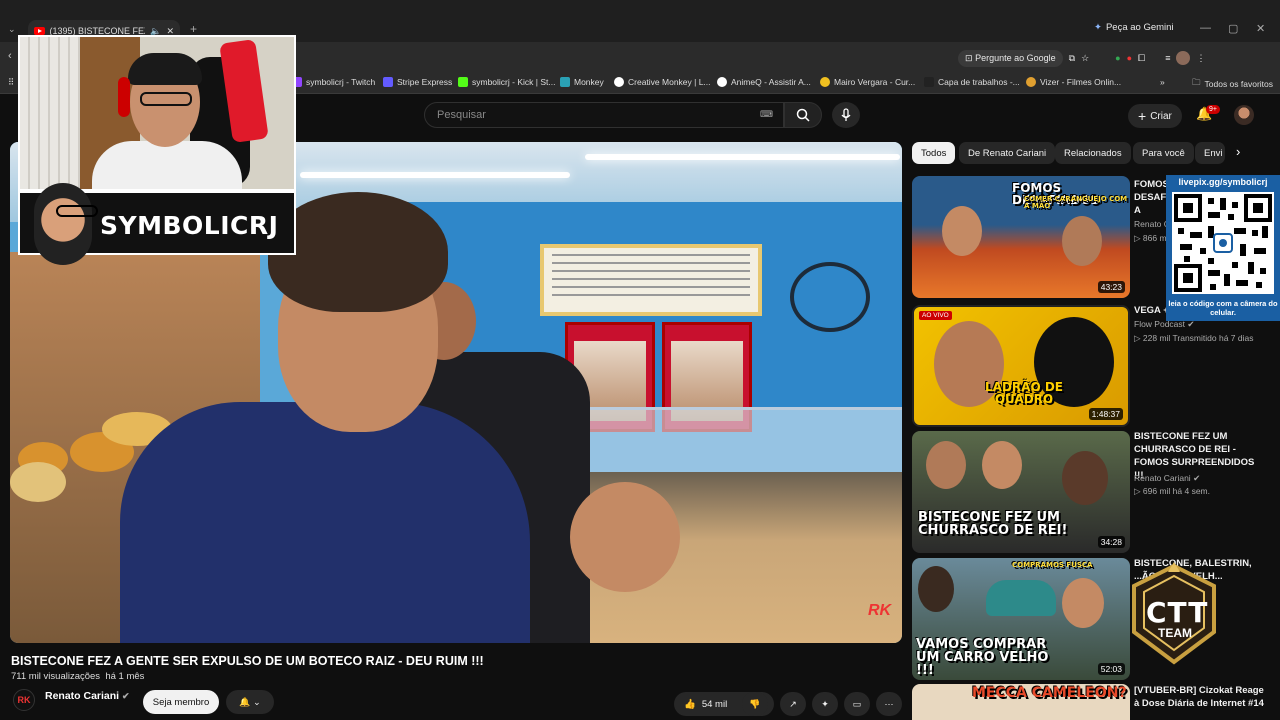 The height and width of the screenshot is (720, 1280). Describe the element at coordinates (257, 701) in the screenshot. I see `chevron-down-icon: ⌄` at that location.